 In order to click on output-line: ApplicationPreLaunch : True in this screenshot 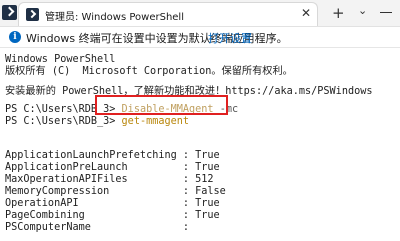, I will do `click(112, 167)`.